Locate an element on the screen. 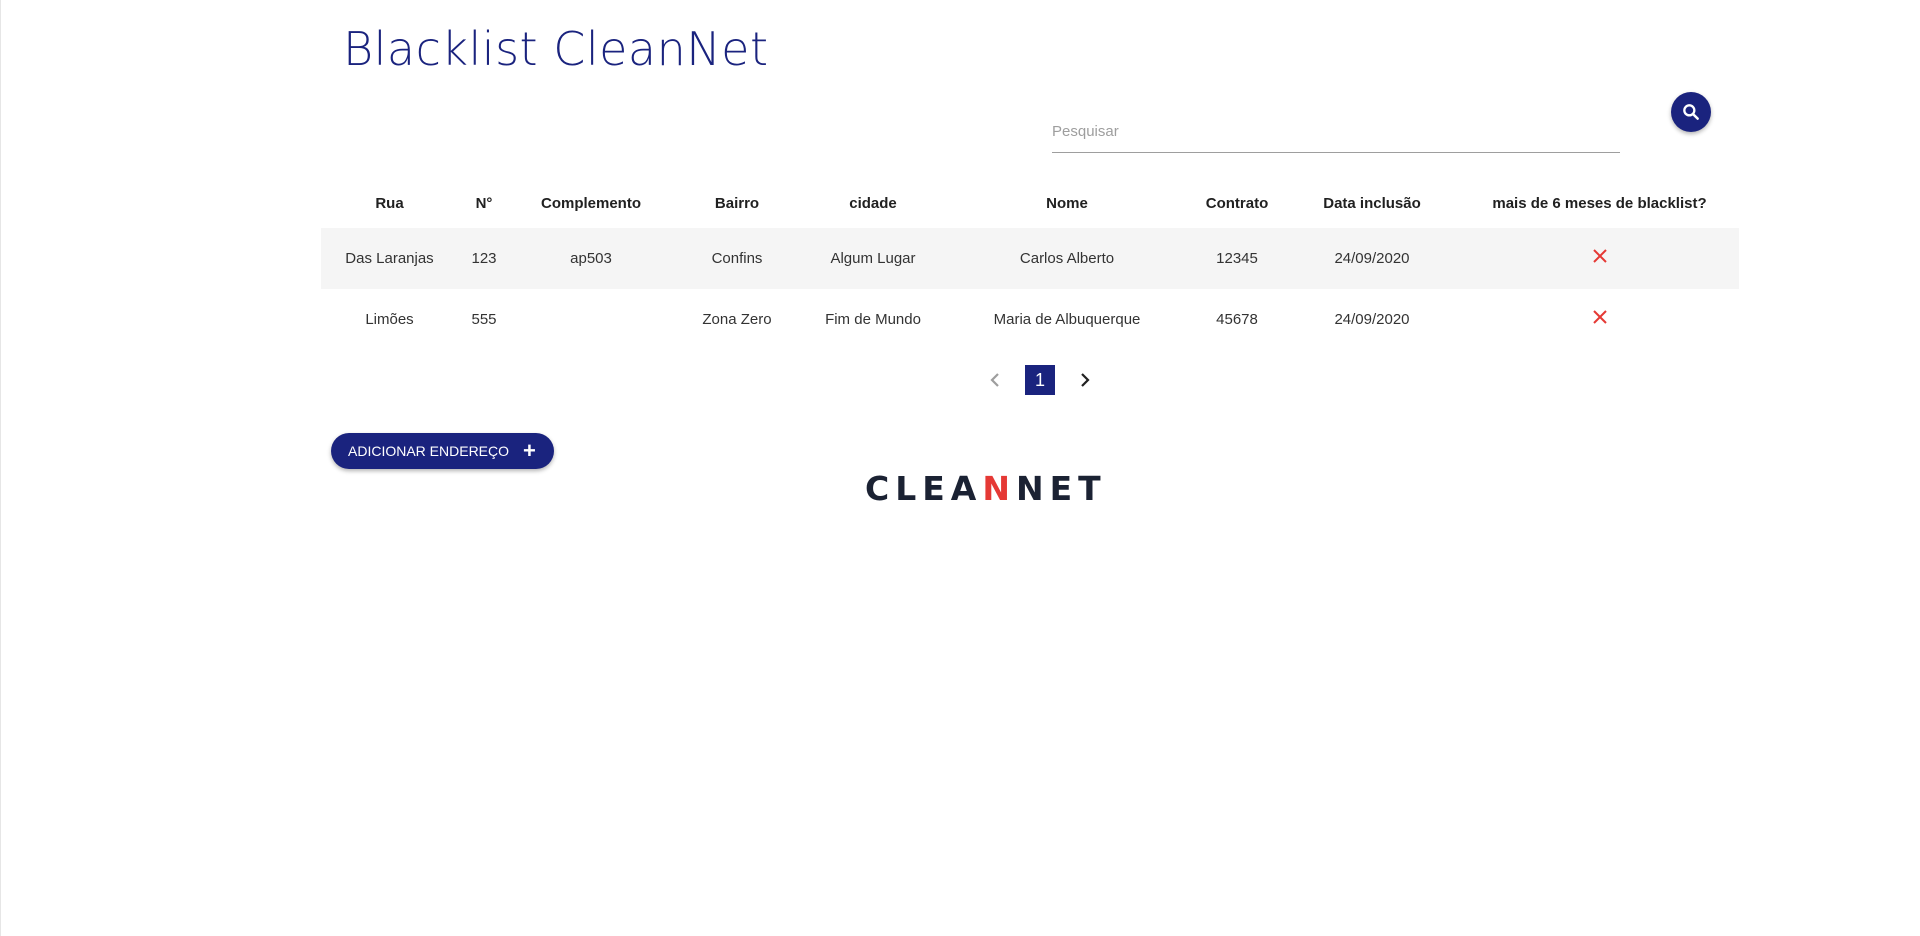  add-address-button: ADICIONAR ENDEREÇO + is located at coordinates (442, 451).